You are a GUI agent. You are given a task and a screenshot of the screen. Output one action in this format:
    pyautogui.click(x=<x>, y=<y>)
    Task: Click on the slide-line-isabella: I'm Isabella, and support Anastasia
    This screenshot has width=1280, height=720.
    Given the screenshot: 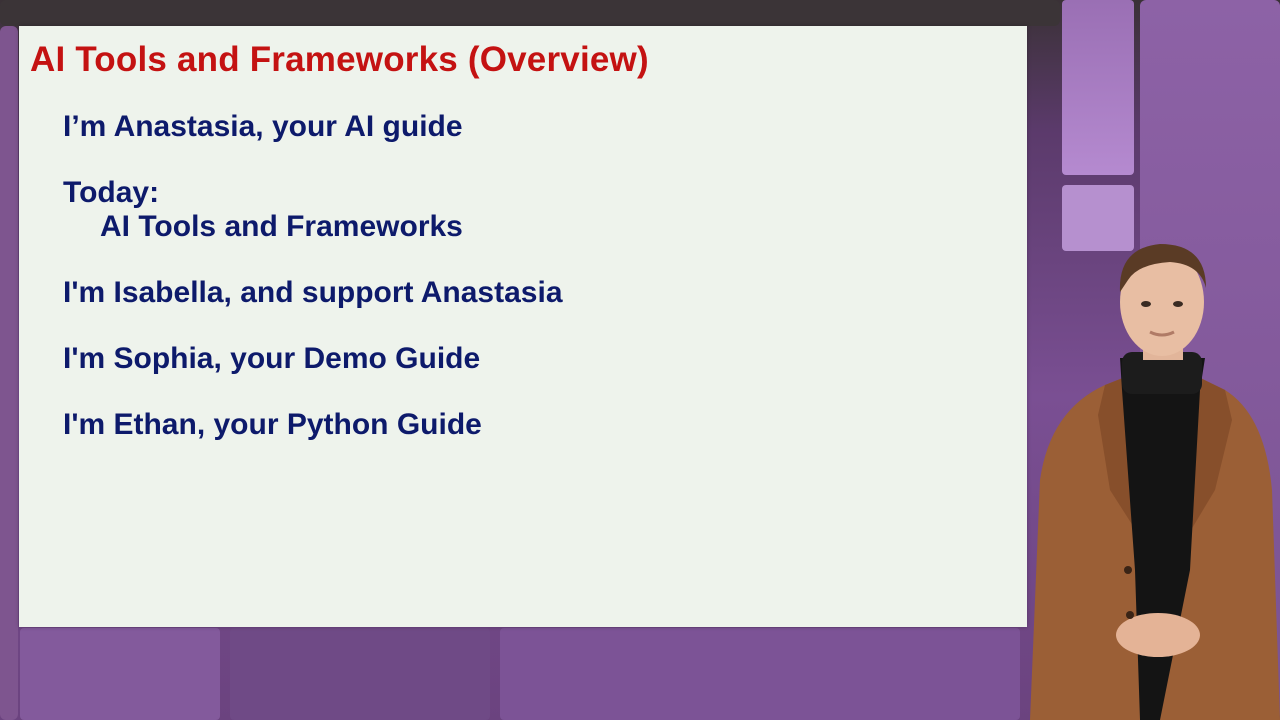 What is the action you would take?
    pyautogui.click(x=313, y=292)
    